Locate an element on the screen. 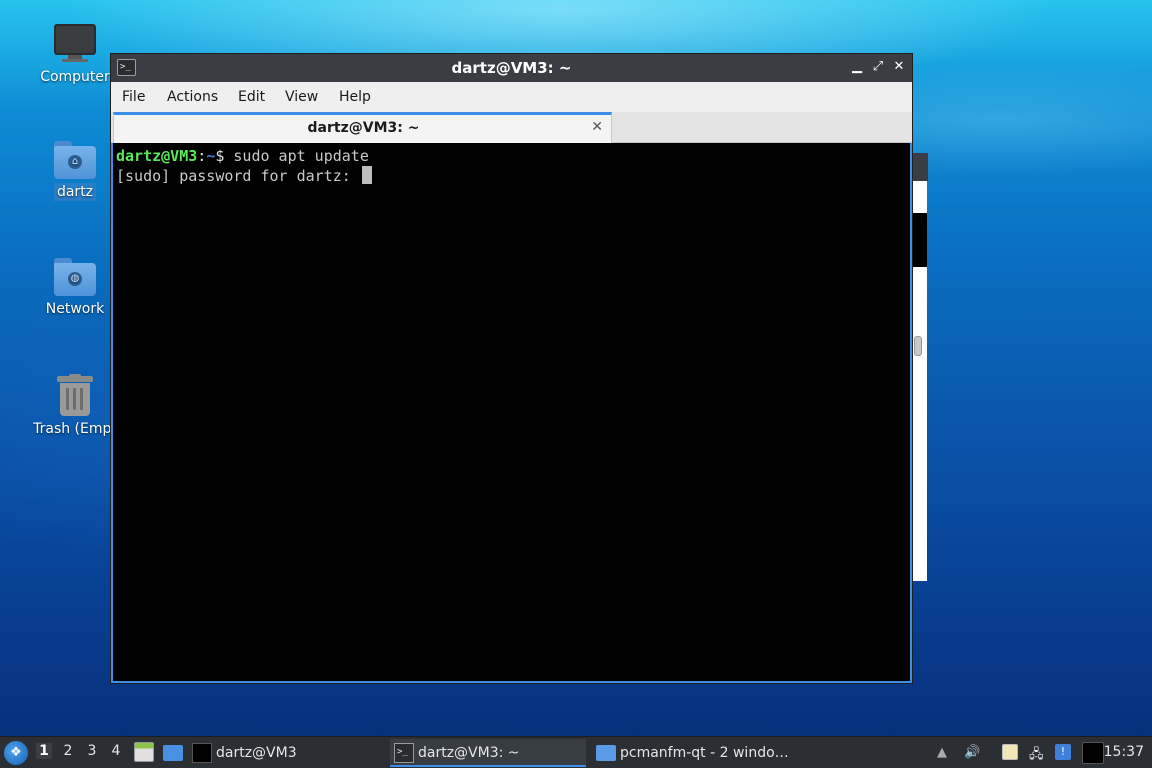  task-label: dartz@VM3 is located at coordinates (256, 753).